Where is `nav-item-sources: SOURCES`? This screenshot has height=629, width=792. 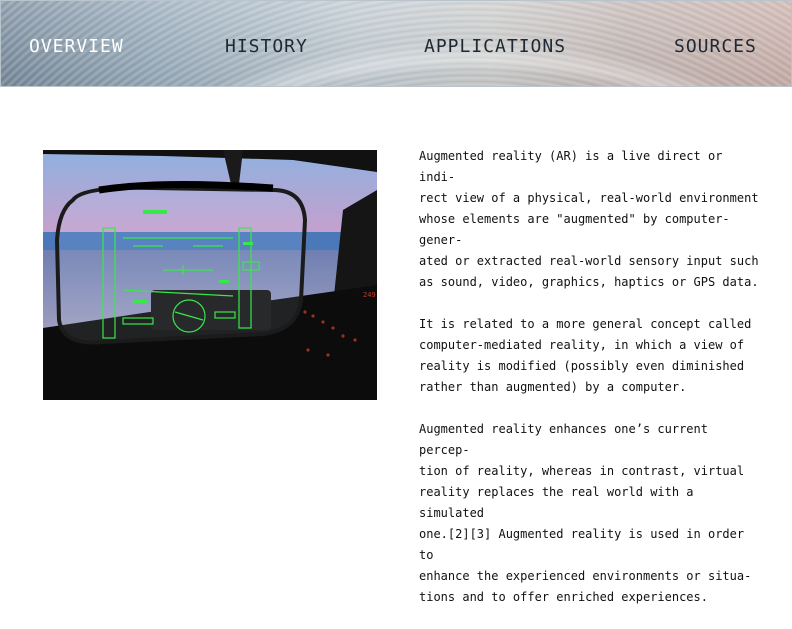 nav-item-sources: SOURCES is located at coordinates (715, 46).